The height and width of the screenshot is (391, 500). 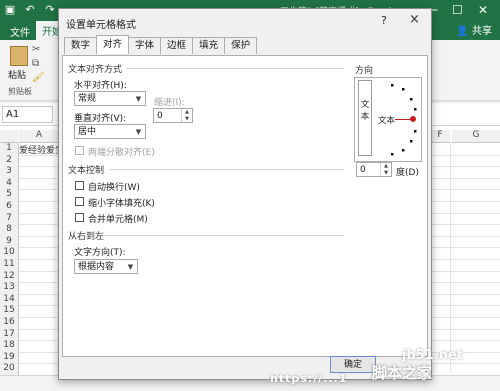 What do you see at coordinates (160, 116) in the screenshot?
I see `indent-value: 0` at bounding box center [160, 116].